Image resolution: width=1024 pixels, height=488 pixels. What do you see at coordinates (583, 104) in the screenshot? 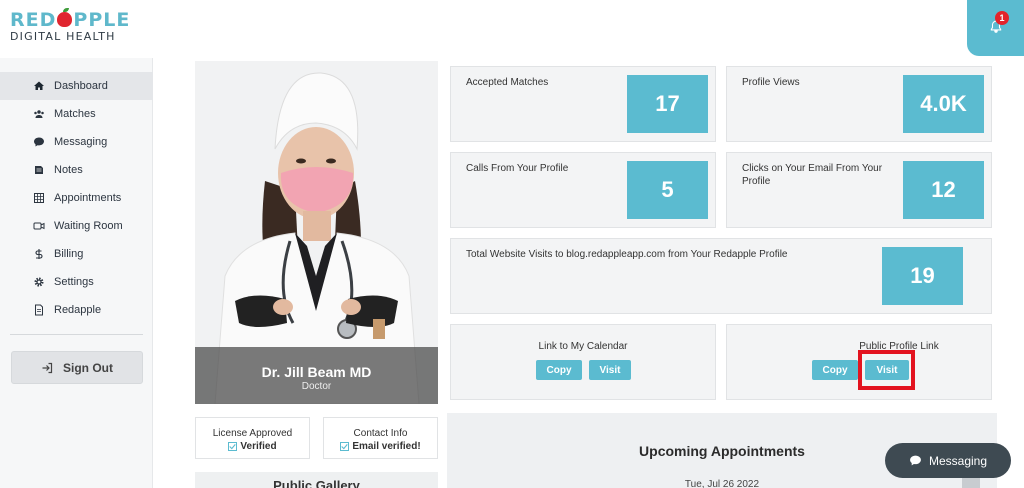
I see `accepted-matches-card: Accepted Matches 17` at bounding box center [583, 104].